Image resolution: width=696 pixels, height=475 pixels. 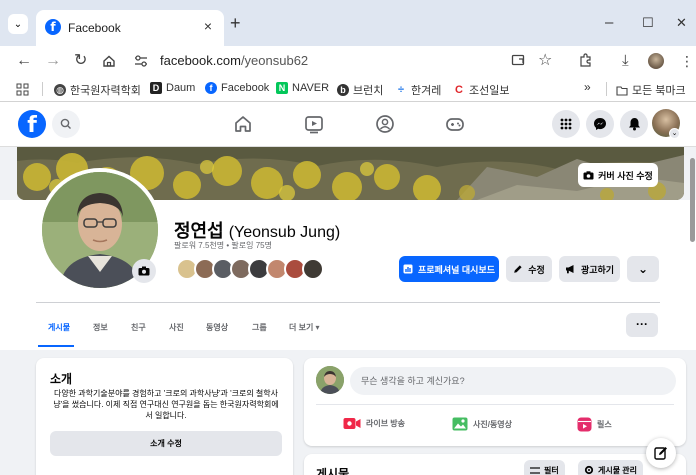 I want to click on bookmark-label: 브런치, so click(x=368, y=91).